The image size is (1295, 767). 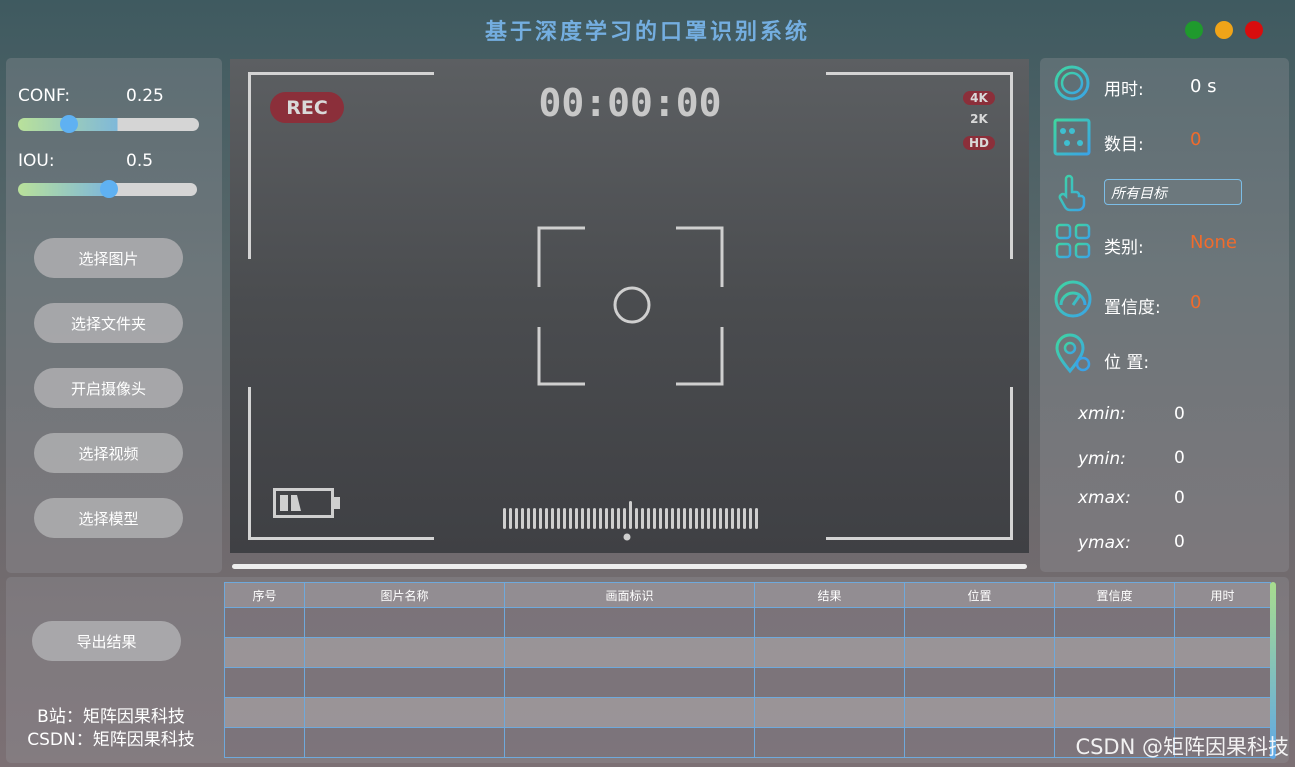 What do you see at coordinates (108, 258) in the screenshot?
I see `select-image-button: 选择图片` at bounding box center [108, 258].